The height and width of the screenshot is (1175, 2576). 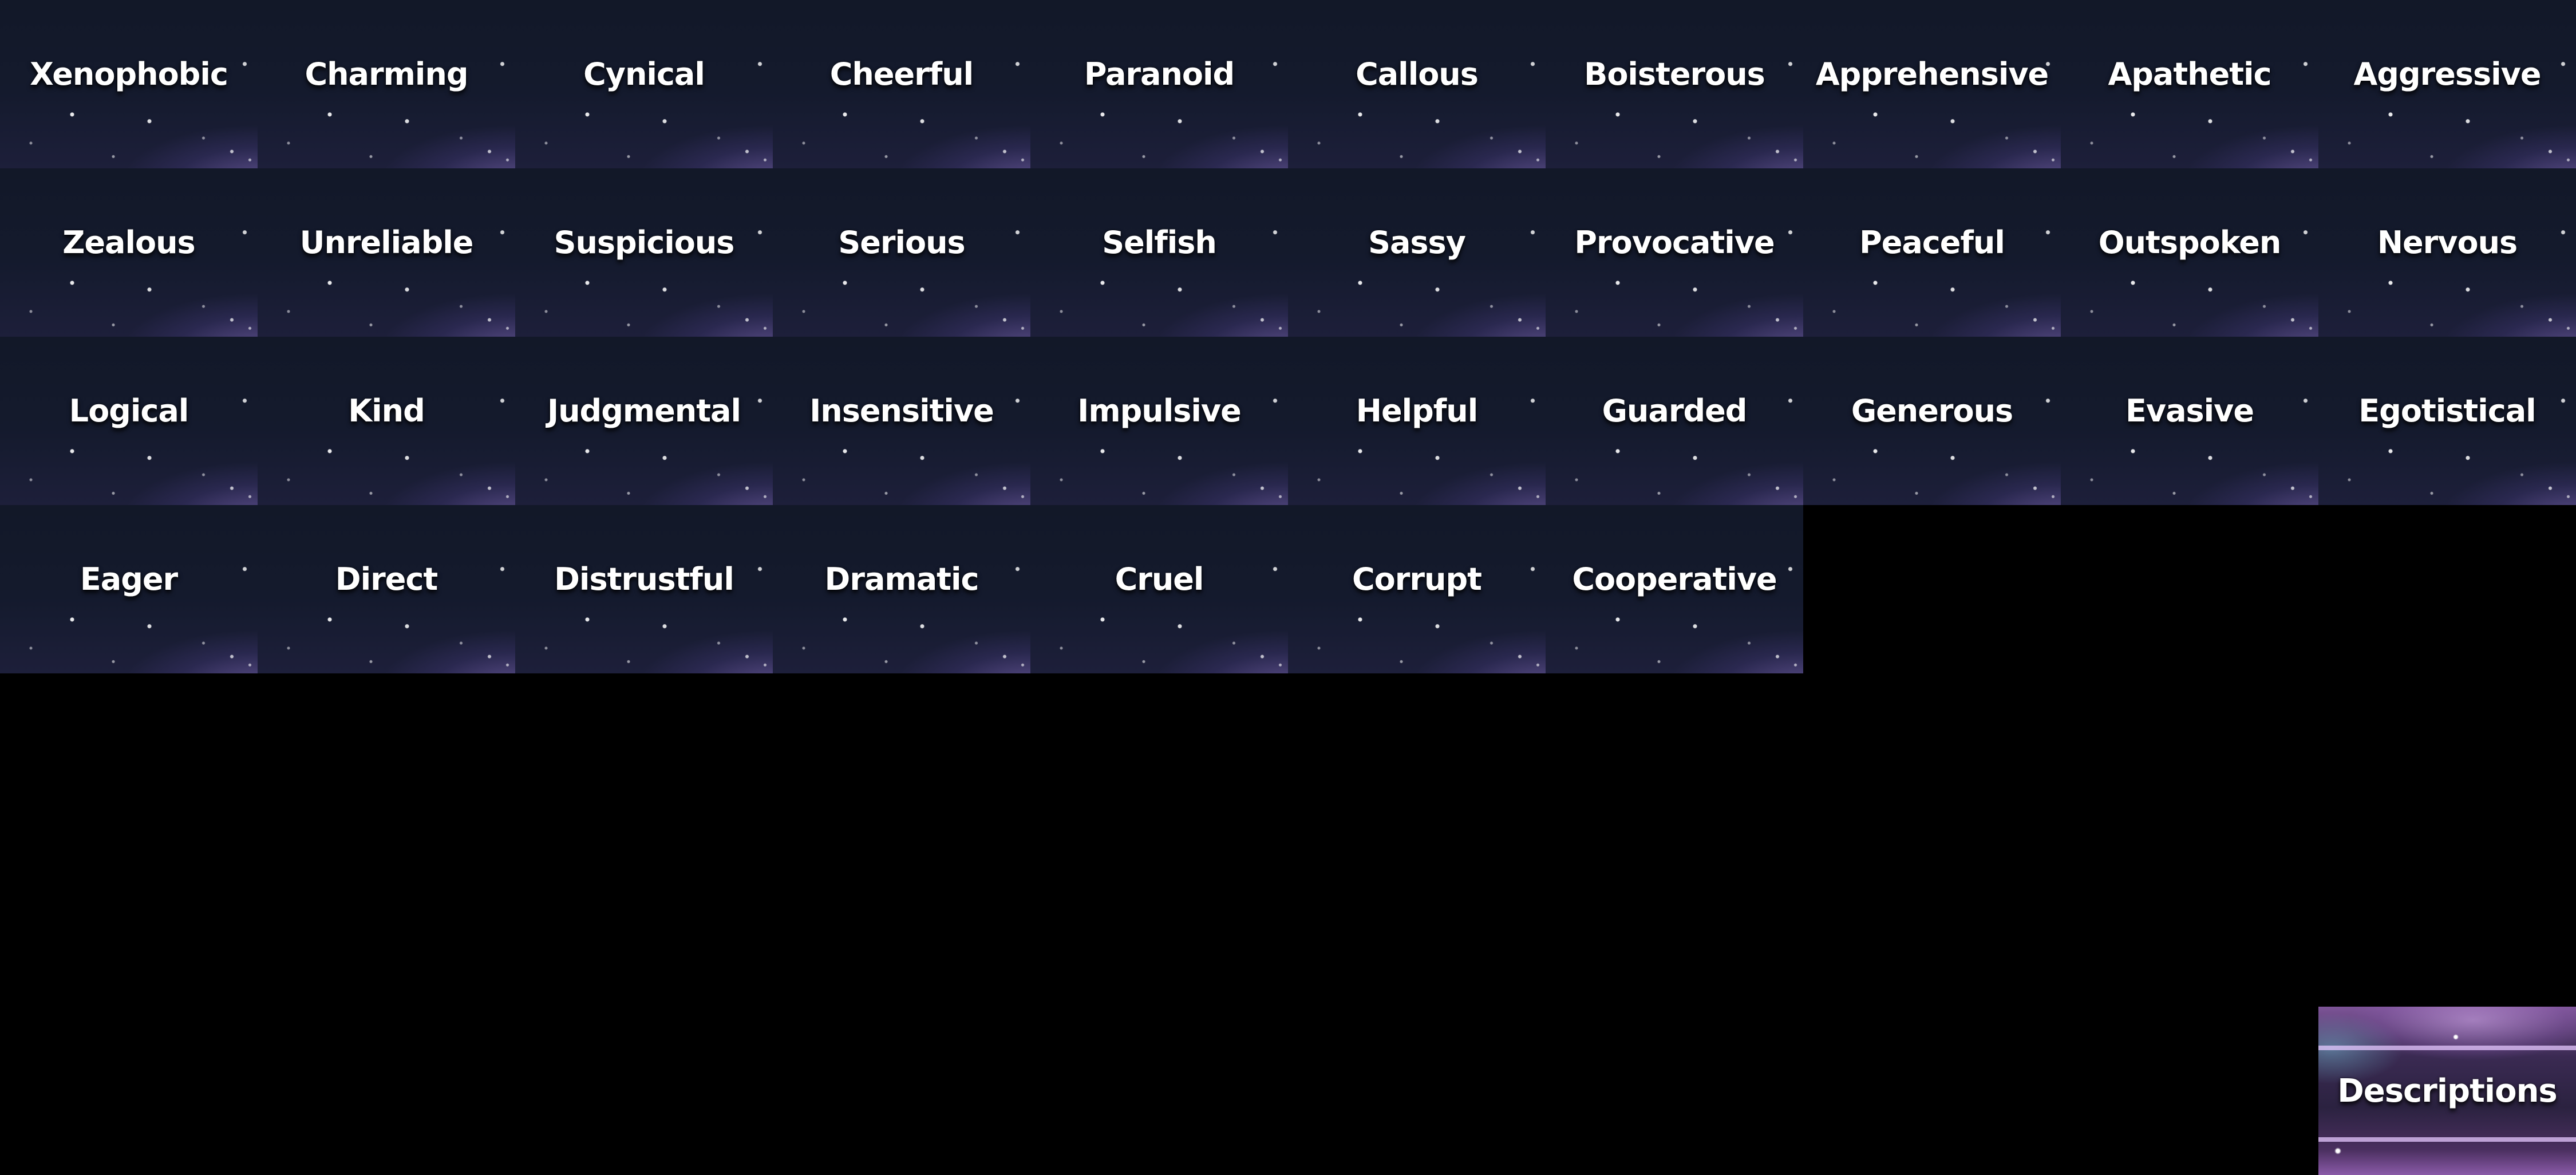 I want to click on trait-button-boisterous: Boisterous, so click(x=1674, y=84).